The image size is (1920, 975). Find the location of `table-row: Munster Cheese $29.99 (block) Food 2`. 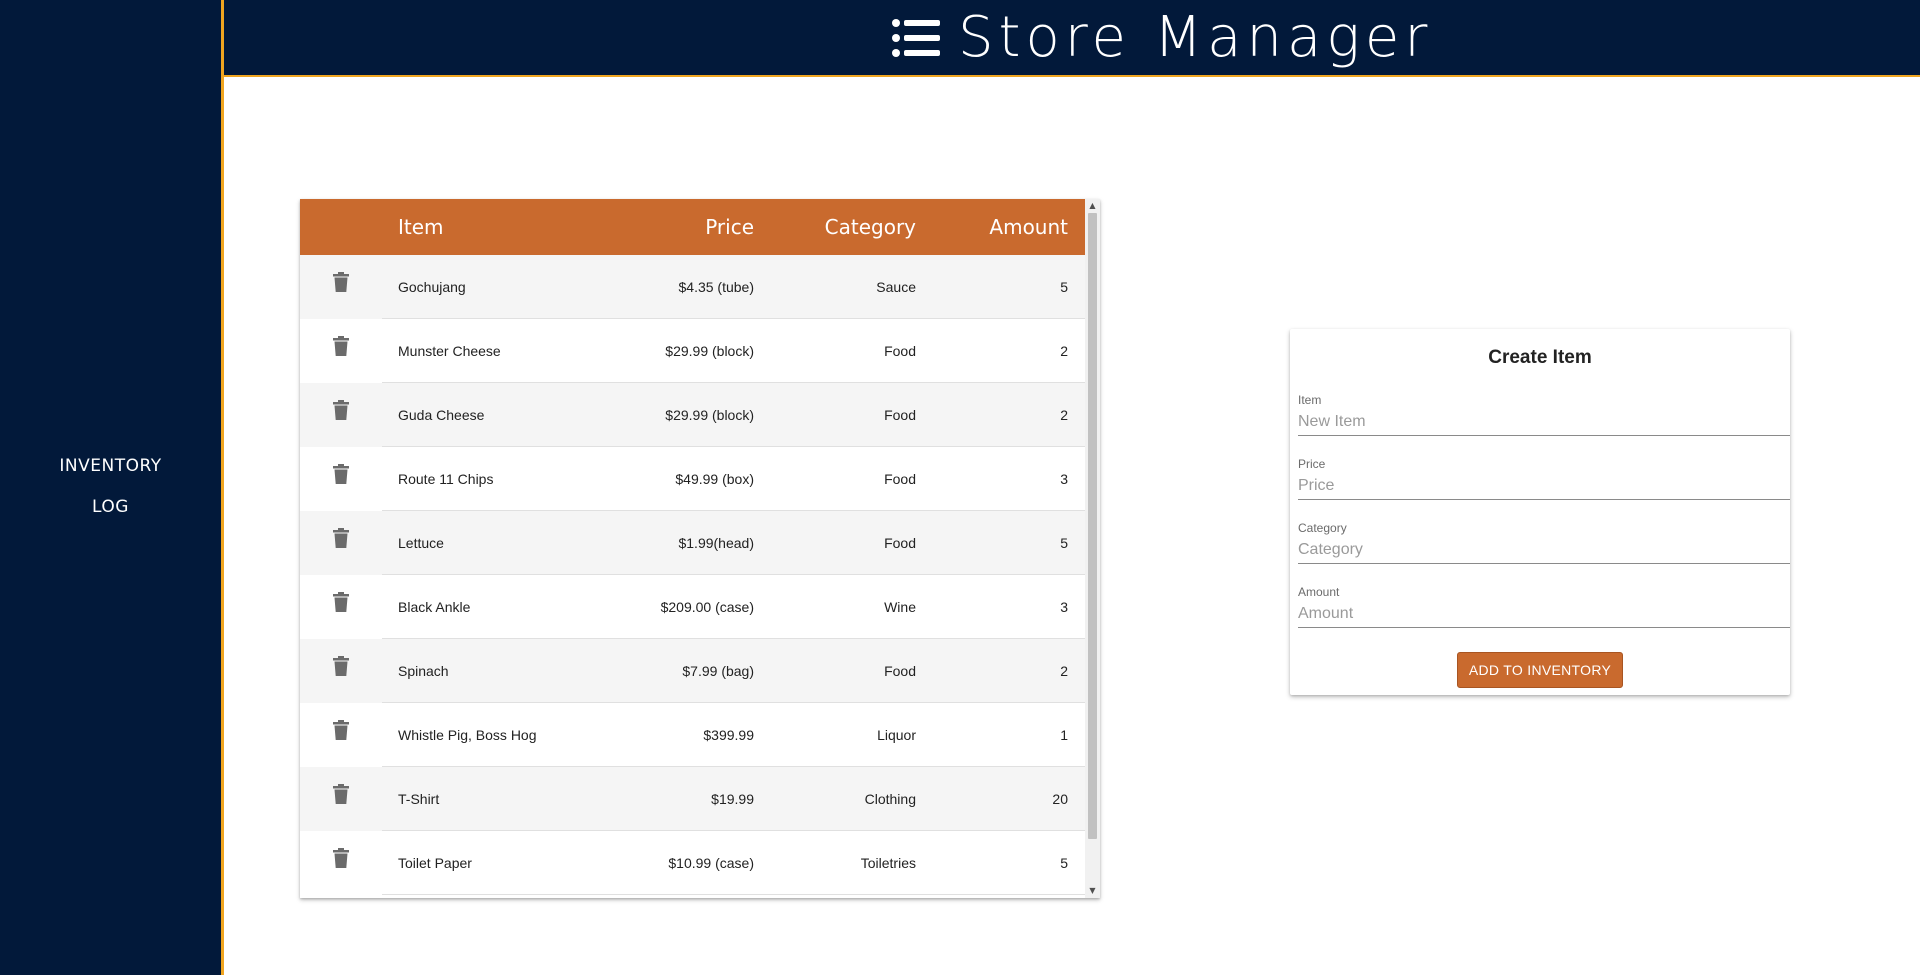

table-row: Munster Cheese $29.99 (block) Food 2 is located at coordinates (692, 351).